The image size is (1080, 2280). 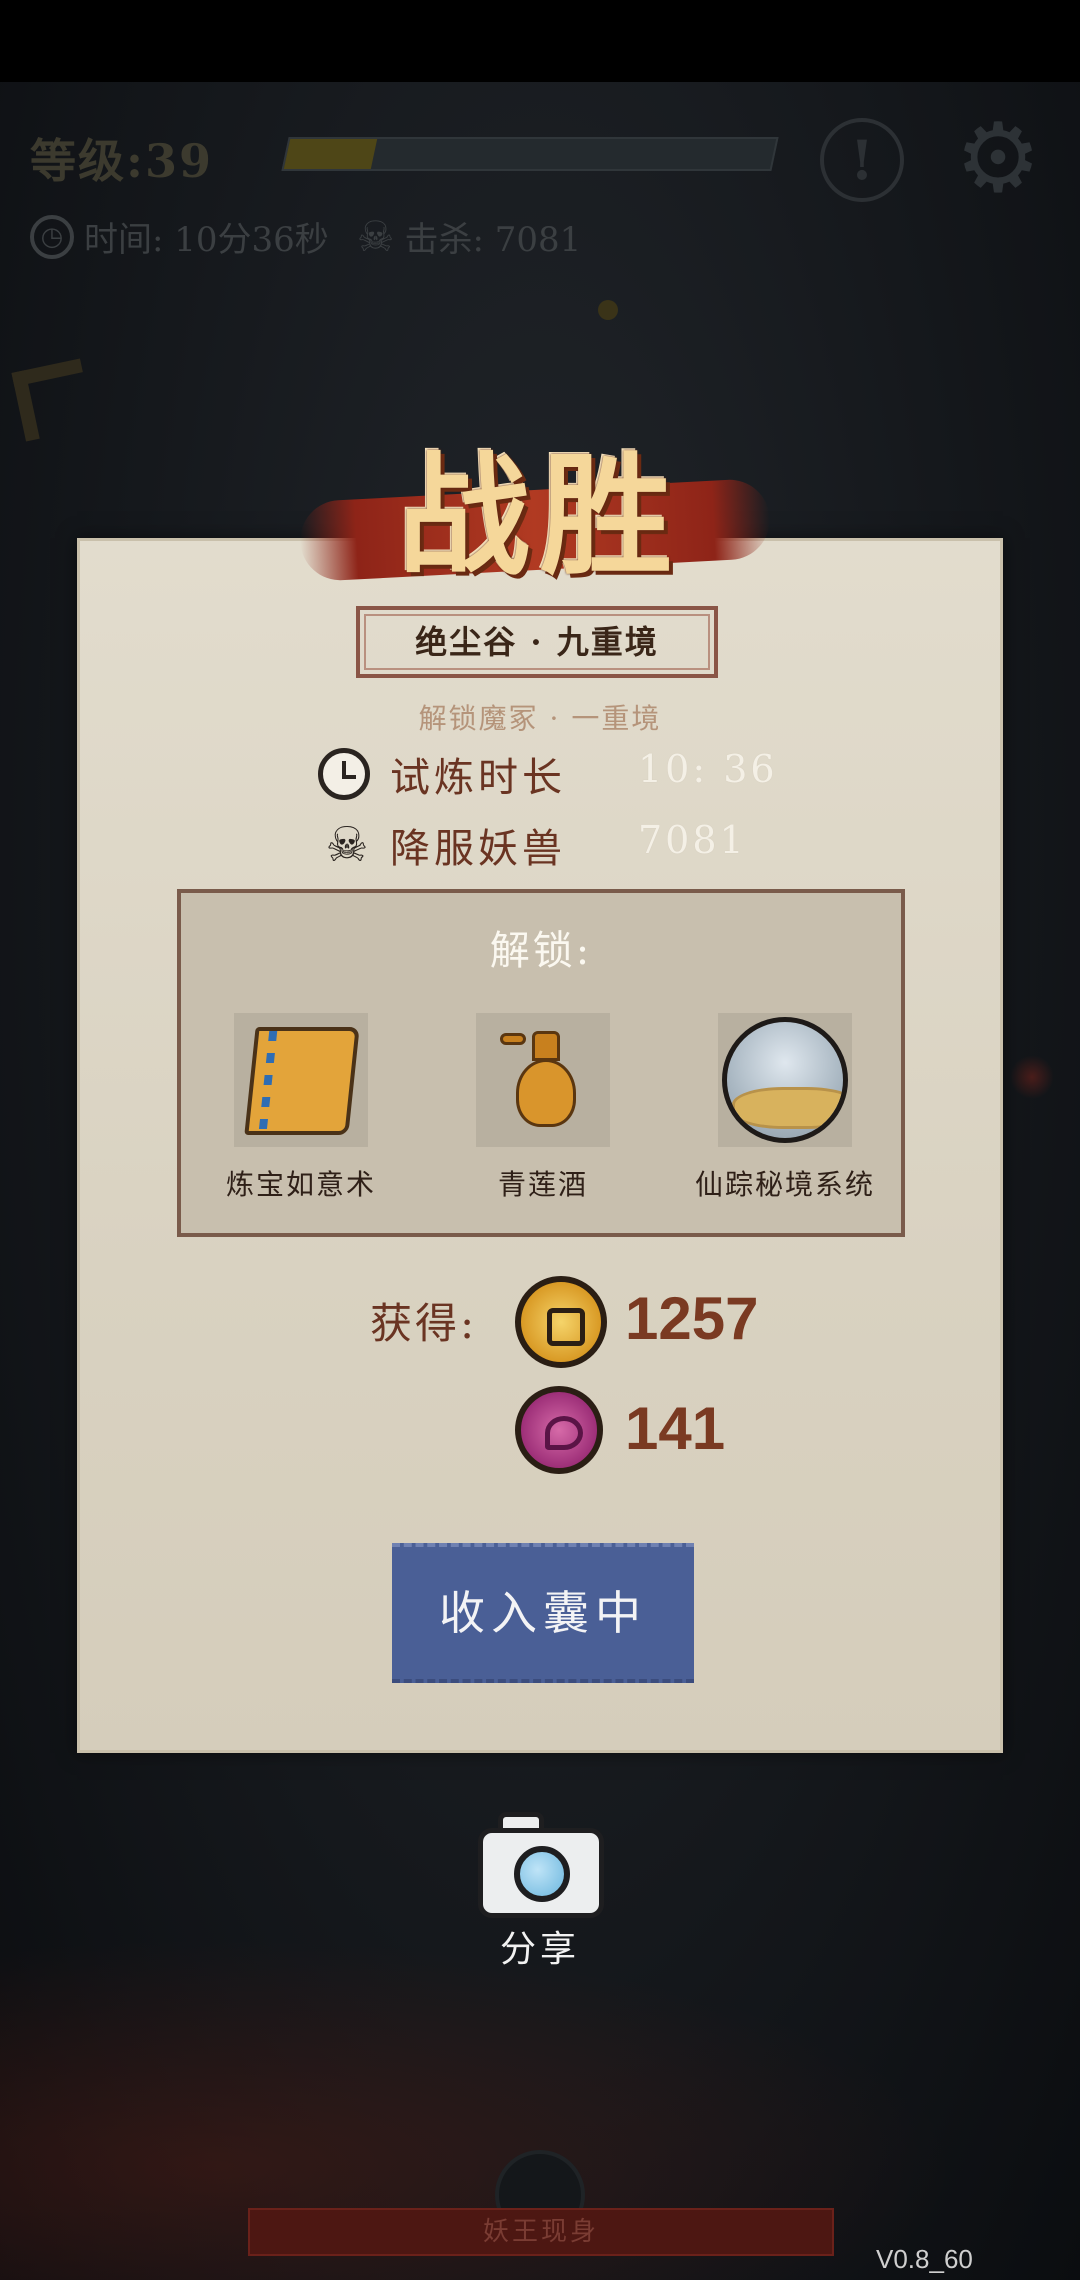 I want to click on kills-row: ☠ 降服妖兽 7081, so click(x=530, y=845).